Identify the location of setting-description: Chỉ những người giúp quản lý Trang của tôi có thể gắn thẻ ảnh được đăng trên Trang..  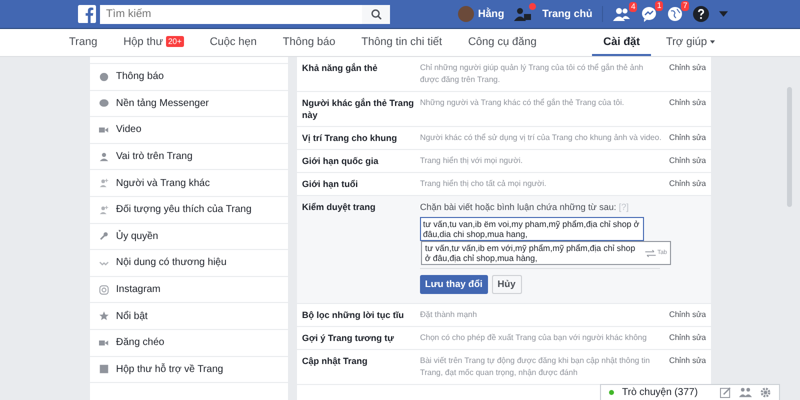
(532, 74).